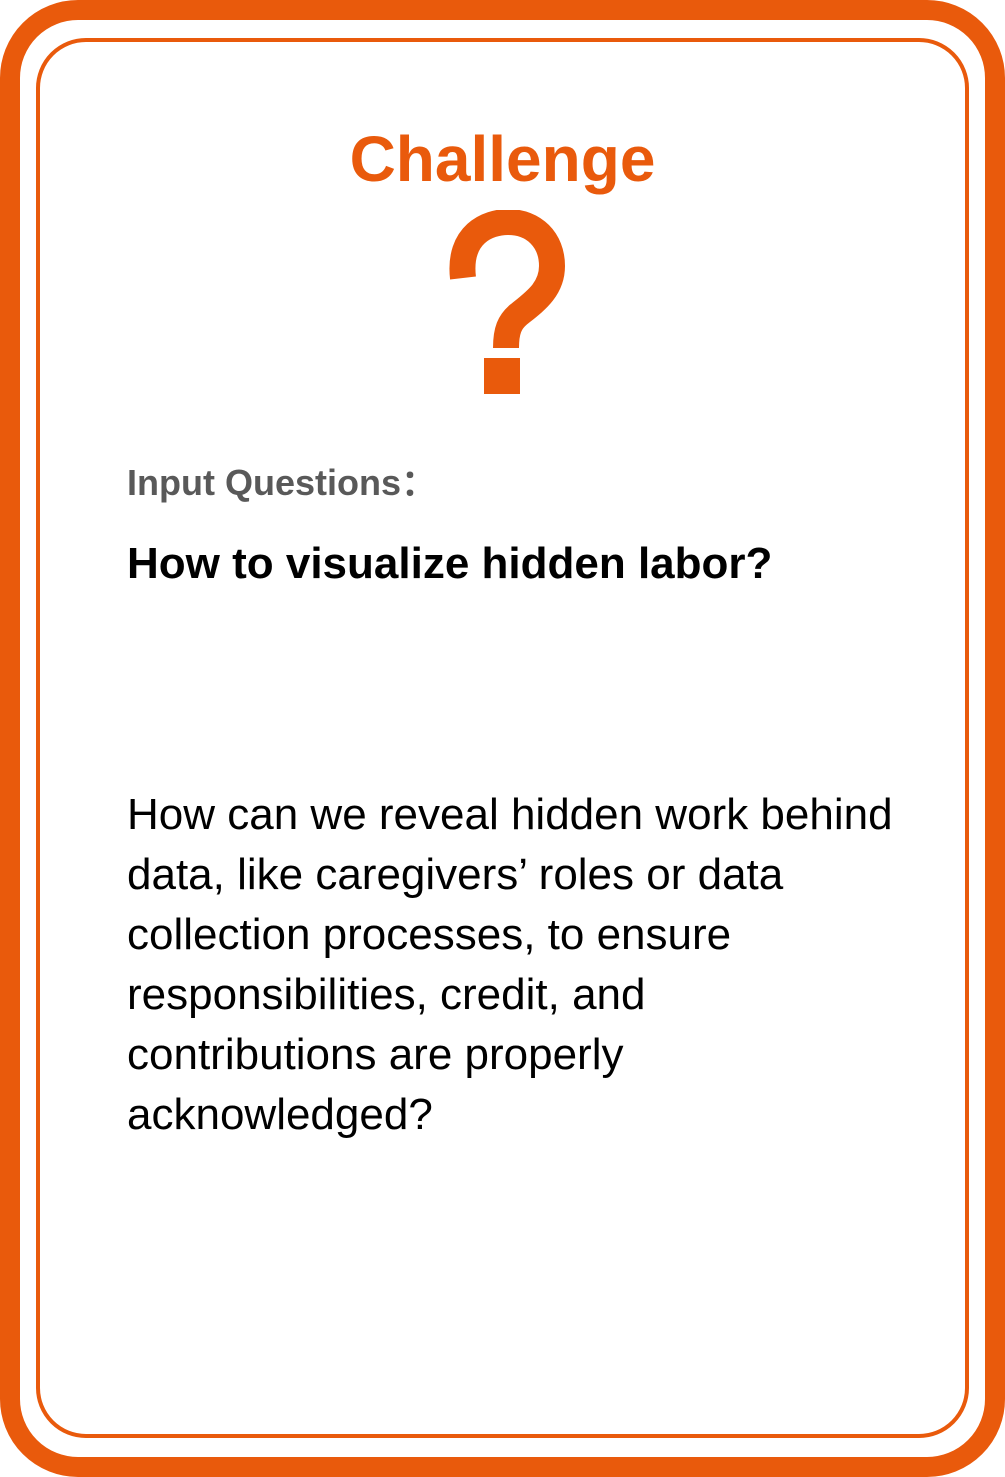 The image size is (1005, 1477). Describe the element at coordinates (450, 563) in the screenshot. I see `question-title: How to visualize hidden labor?` at that location.